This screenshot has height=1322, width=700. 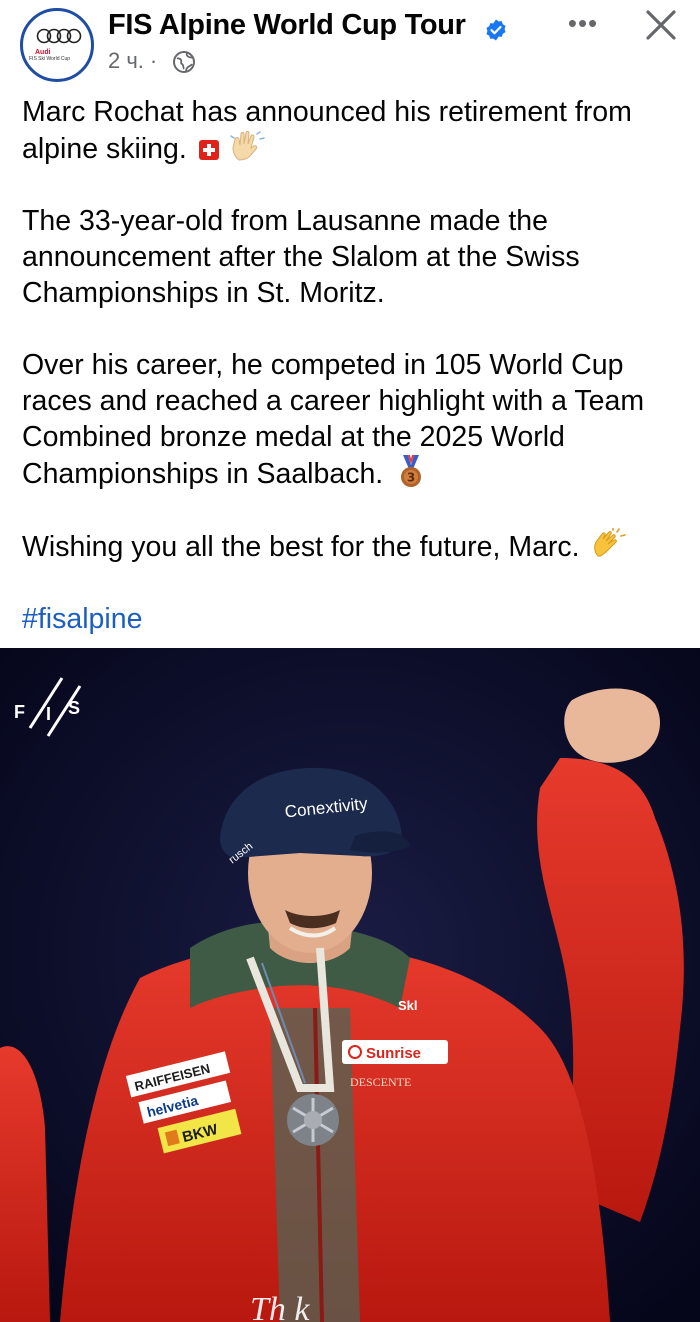 What do you see at coordinates (48, 714) in the screenshot?
I see `svg-text: I` at bounding box center [48, 714].